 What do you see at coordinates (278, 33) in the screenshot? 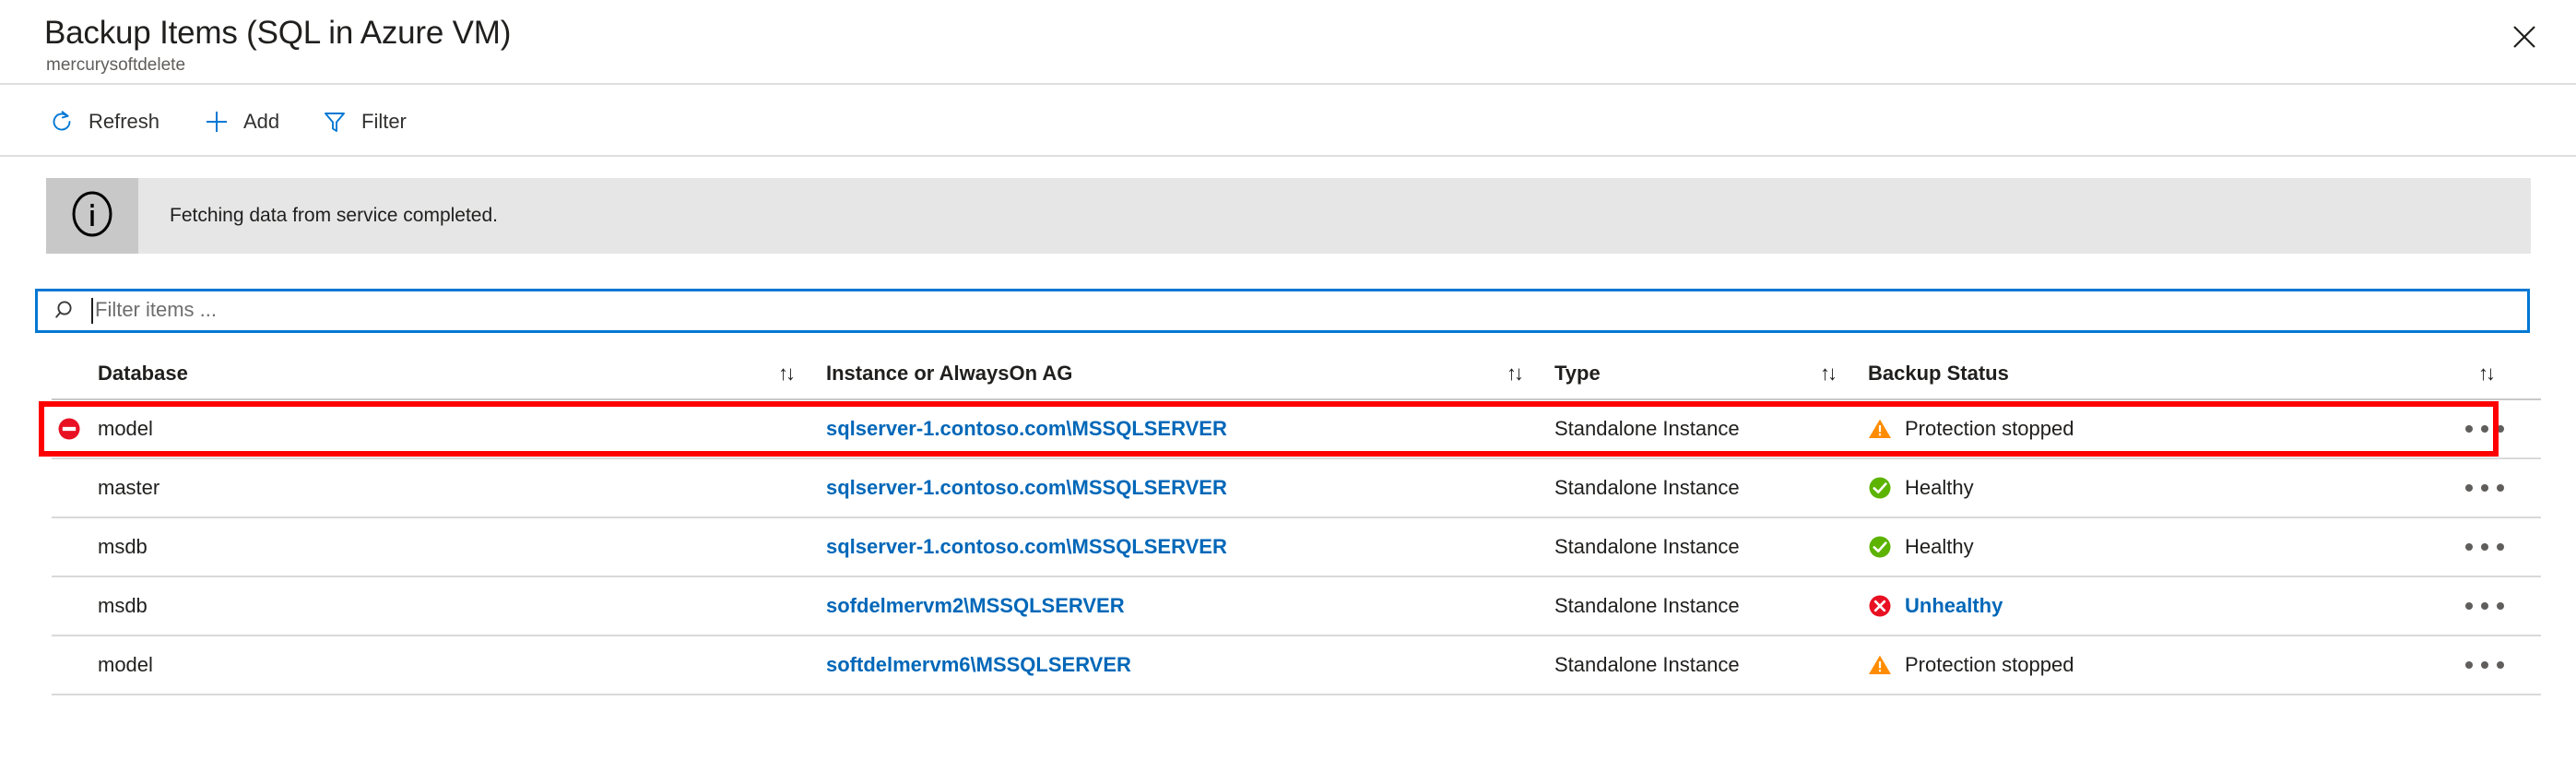
I see `page-title: Backup Items (SQL in Azure VM)` at bounding box center [278, 33].